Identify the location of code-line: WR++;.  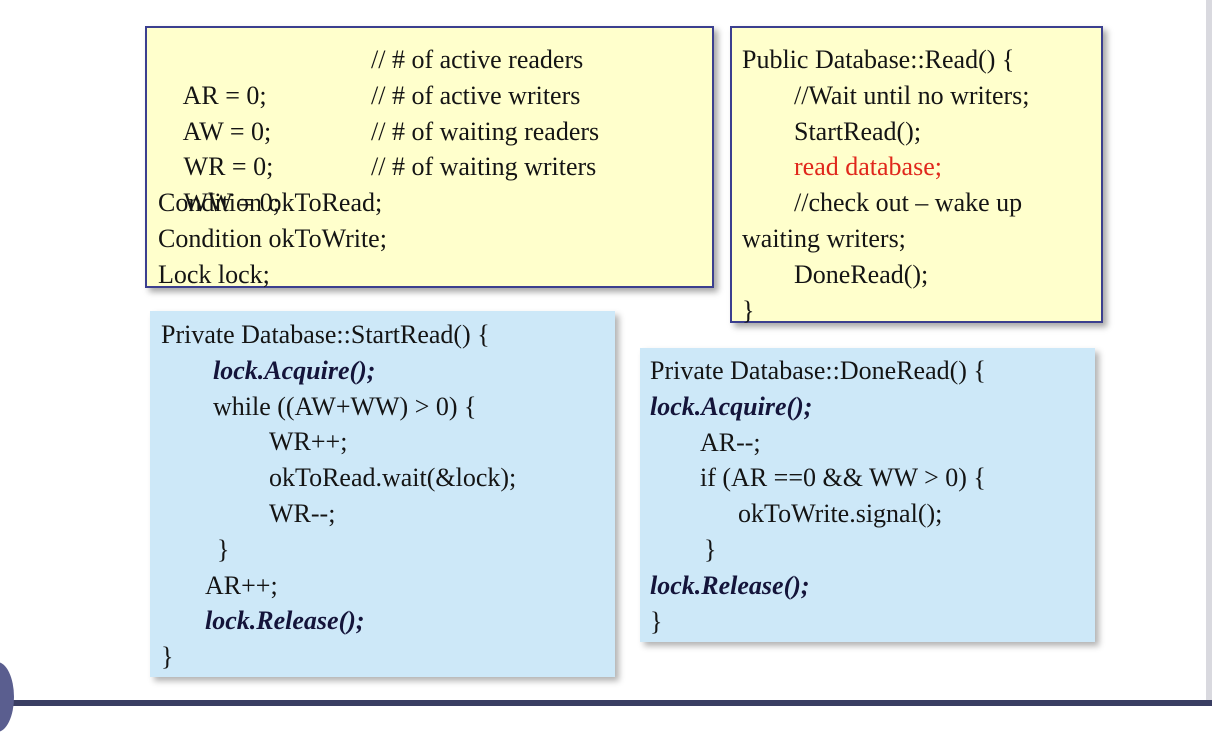
(308, 442).